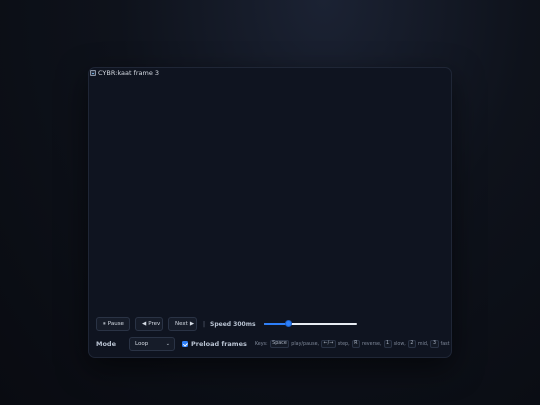 This screenshot has width=540, height=405. I want to click on kbd-space: Space, so click(279, 344).